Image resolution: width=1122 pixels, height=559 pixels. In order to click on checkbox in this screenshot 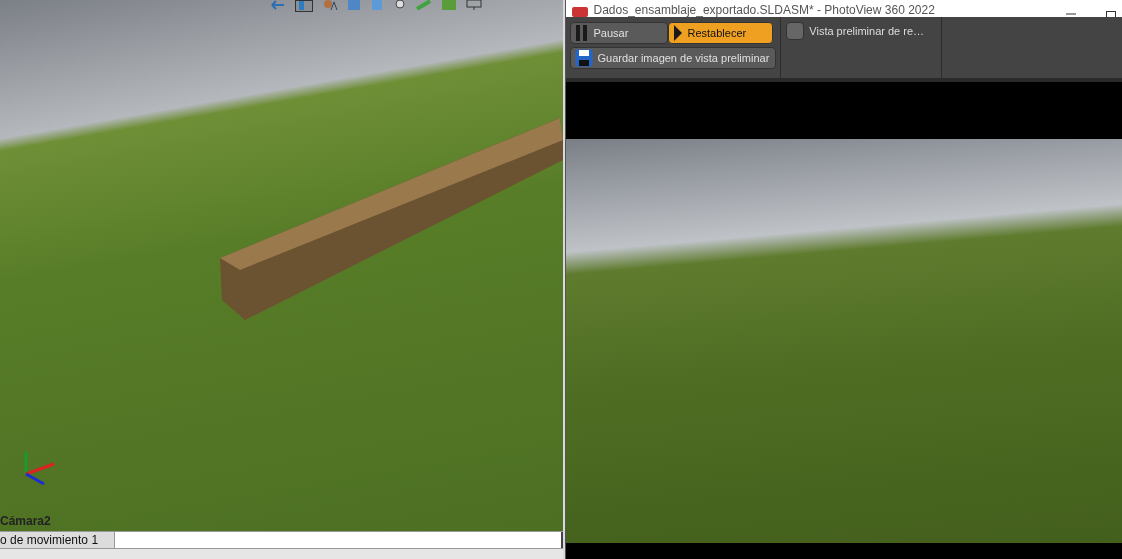, I will do `click(795, 31)`.